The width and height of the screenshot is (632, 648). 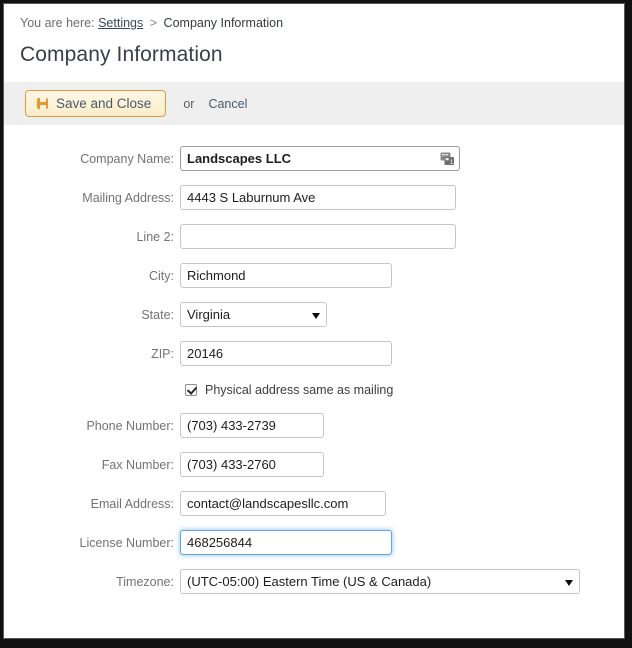 I want to click on form-row-fax-number: Fax Number:, so click(x=314, y=464).